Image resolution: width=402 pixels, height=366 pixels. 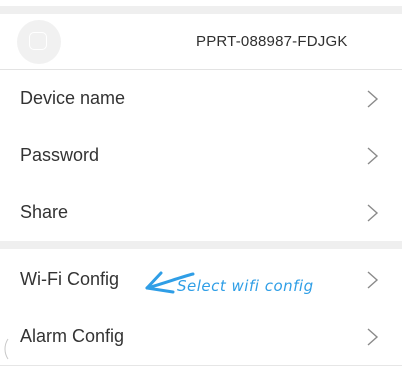 I want to click on menu-item-label: Share, so click(x=44, y=212).